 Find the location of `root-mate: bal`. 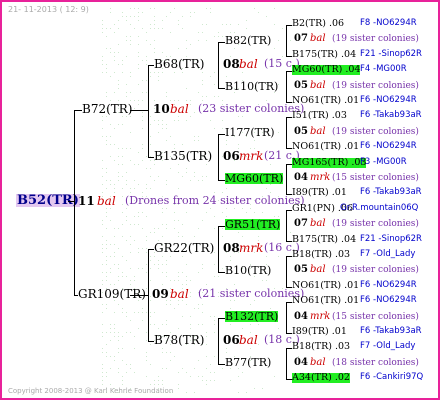

root-mate: bal is located at coordinates (106, 201).